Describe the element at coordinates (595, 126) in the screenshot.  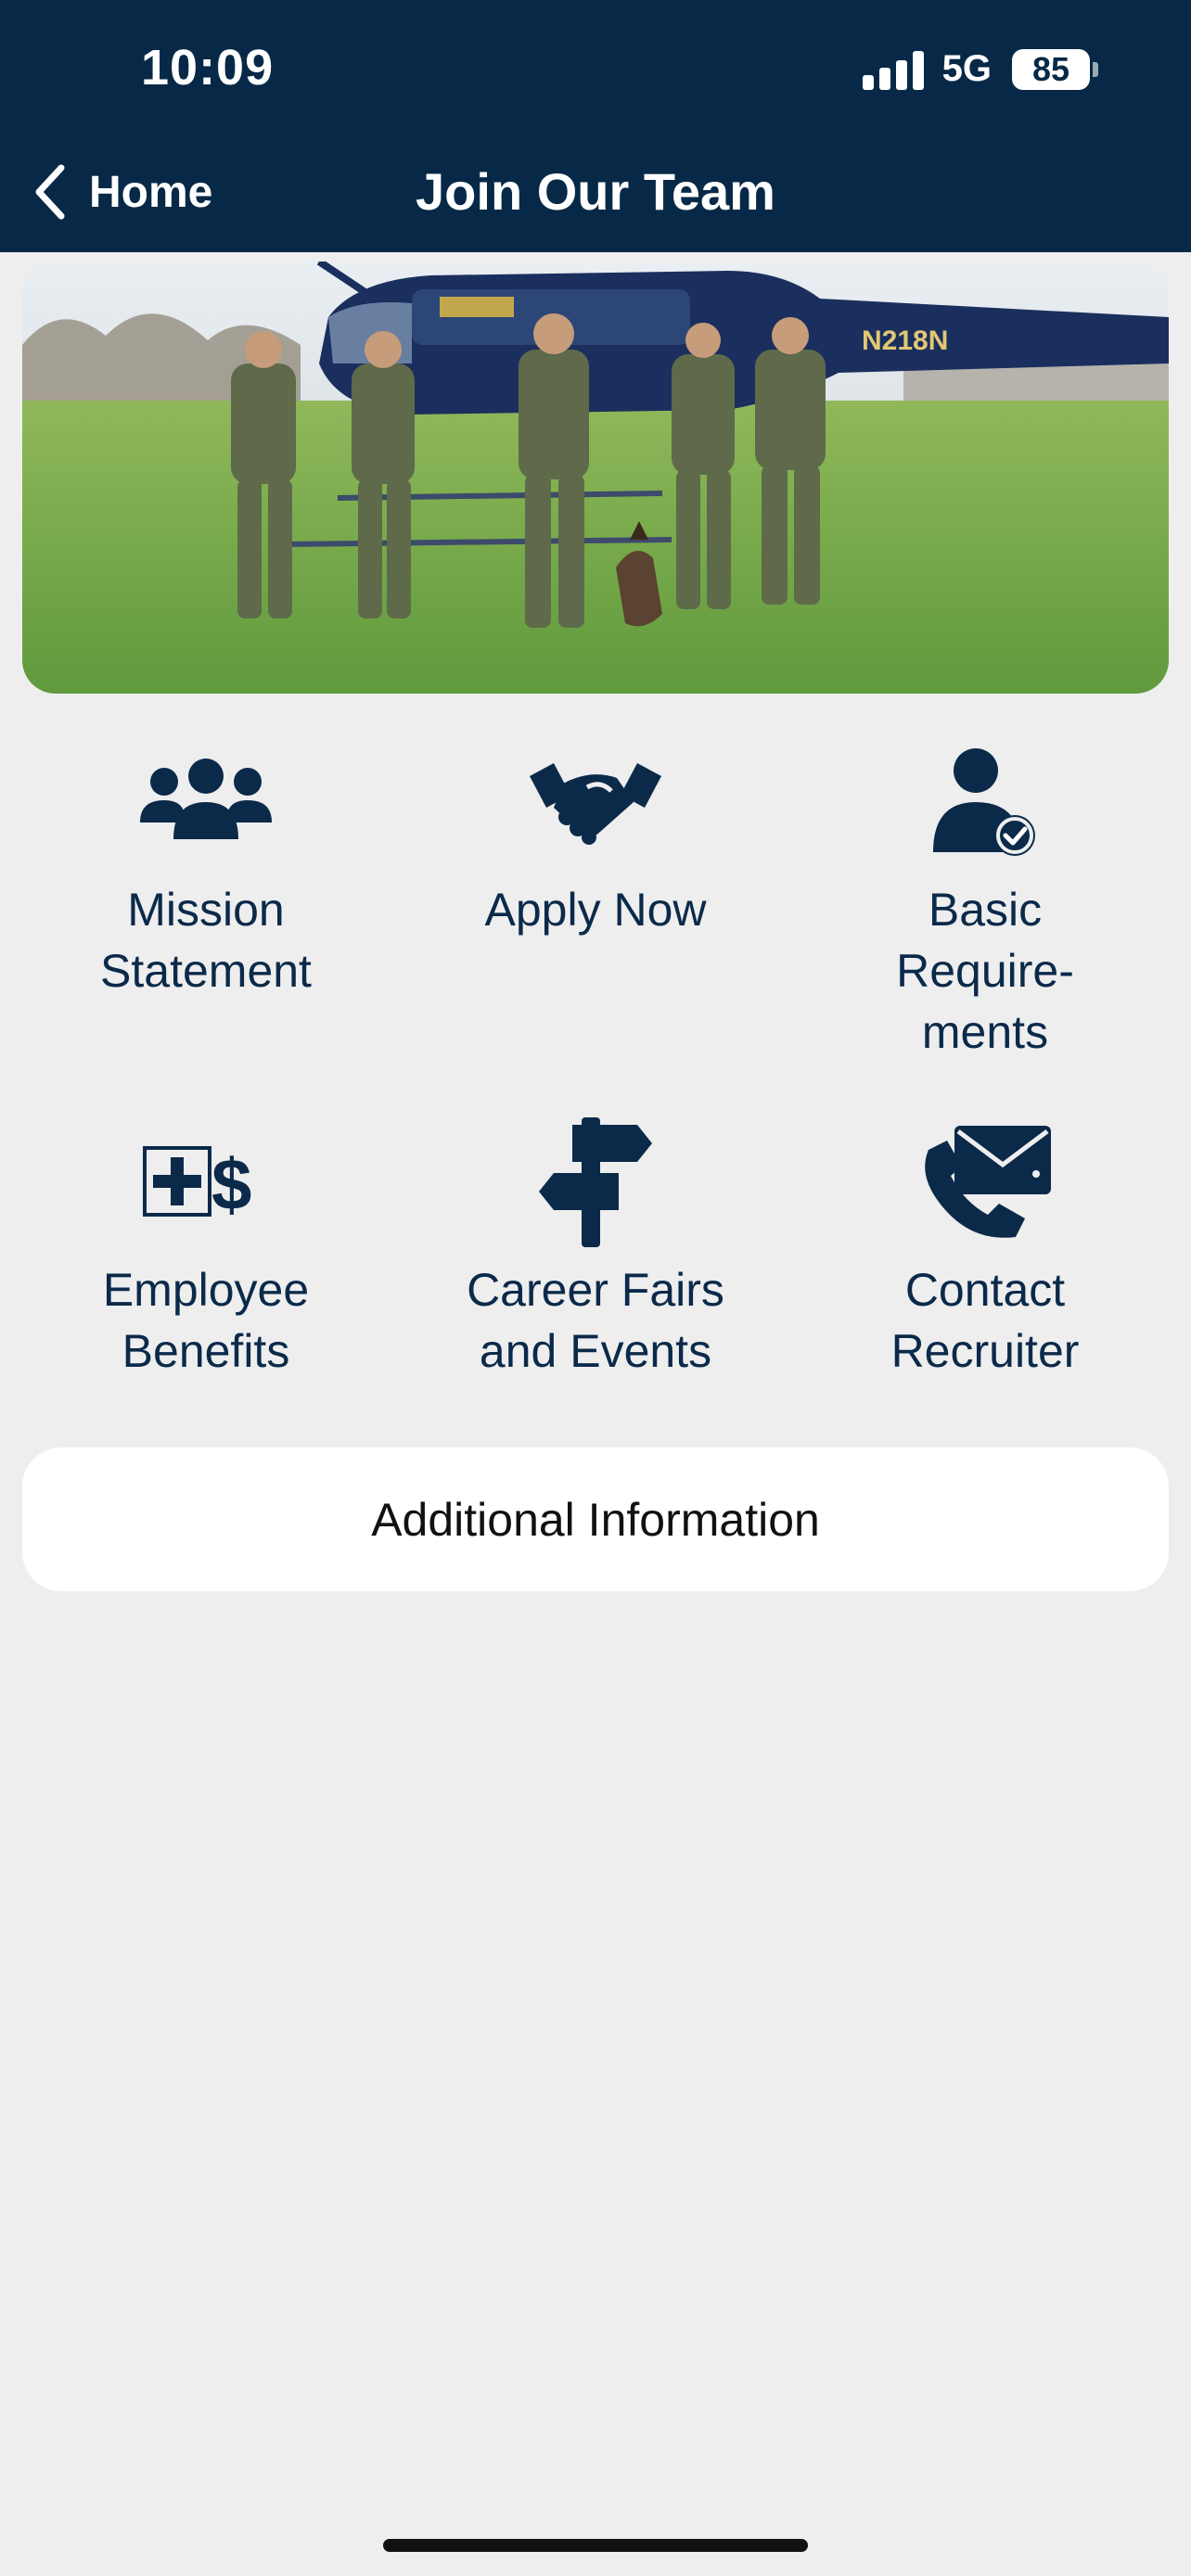
I see `app-header: 10:09 5G 85 Home Join Our Team` at that location.